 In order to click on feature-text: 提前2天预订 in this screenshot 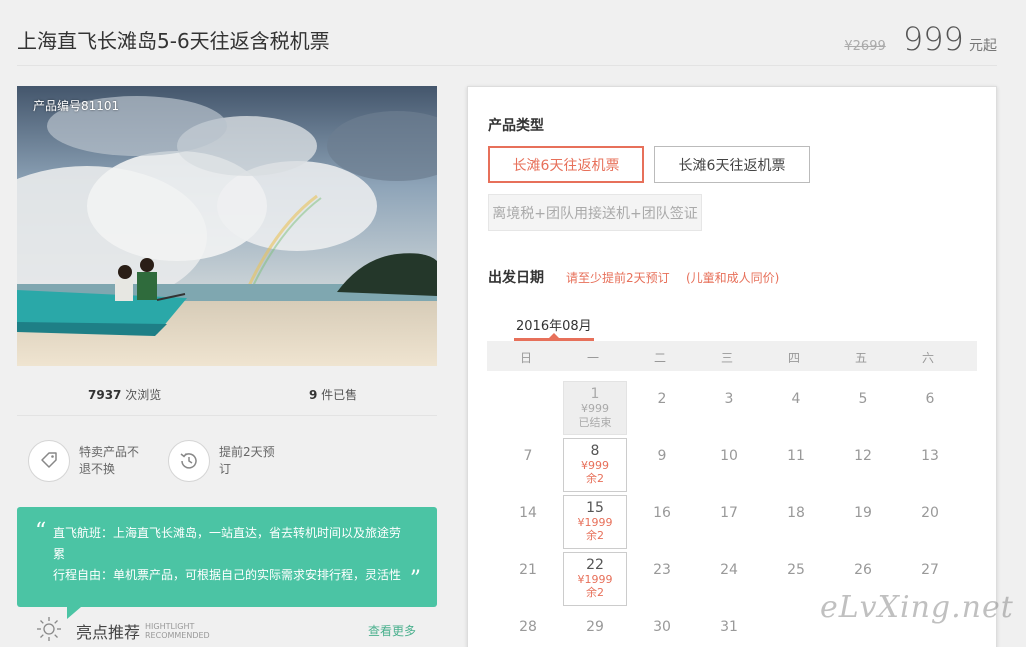, I will do `click(247, 460)`.